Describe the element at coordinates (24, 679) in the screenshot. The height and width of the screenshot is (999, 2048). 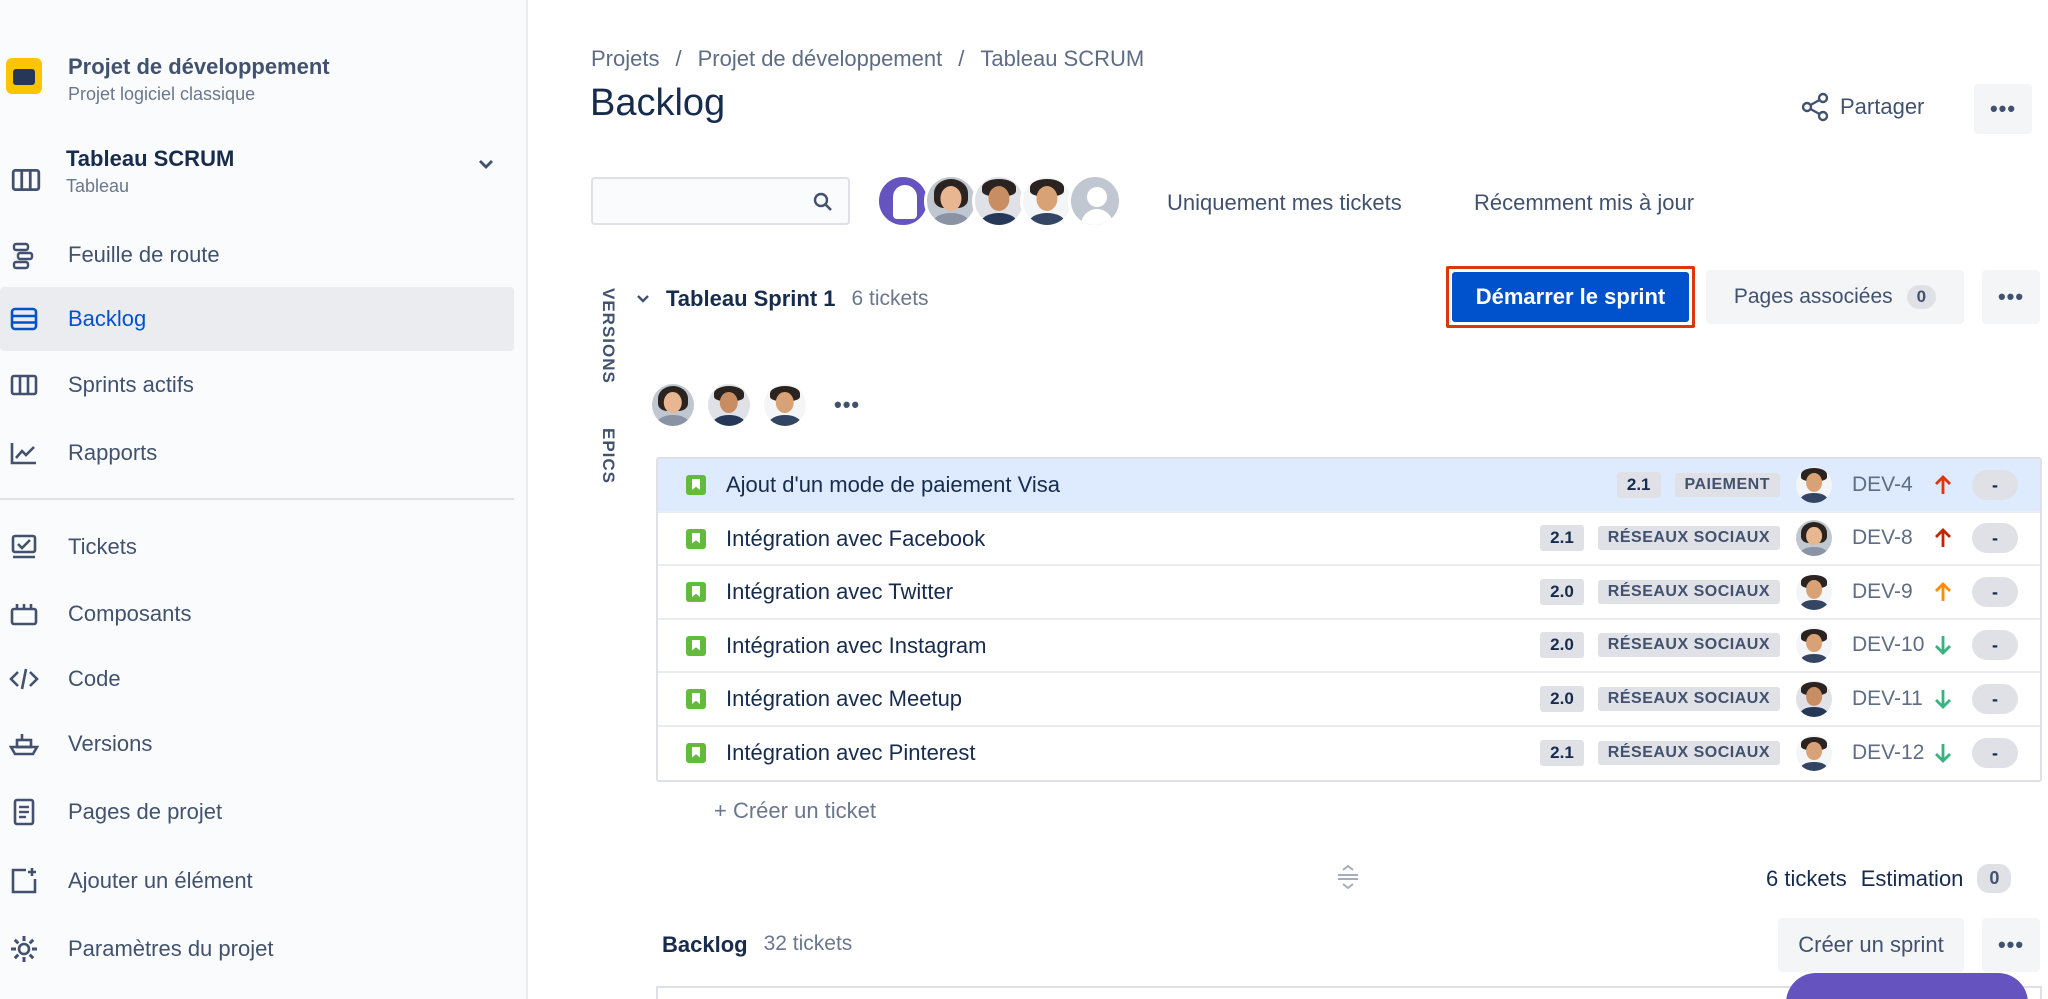
I see `code-icon` at that location.